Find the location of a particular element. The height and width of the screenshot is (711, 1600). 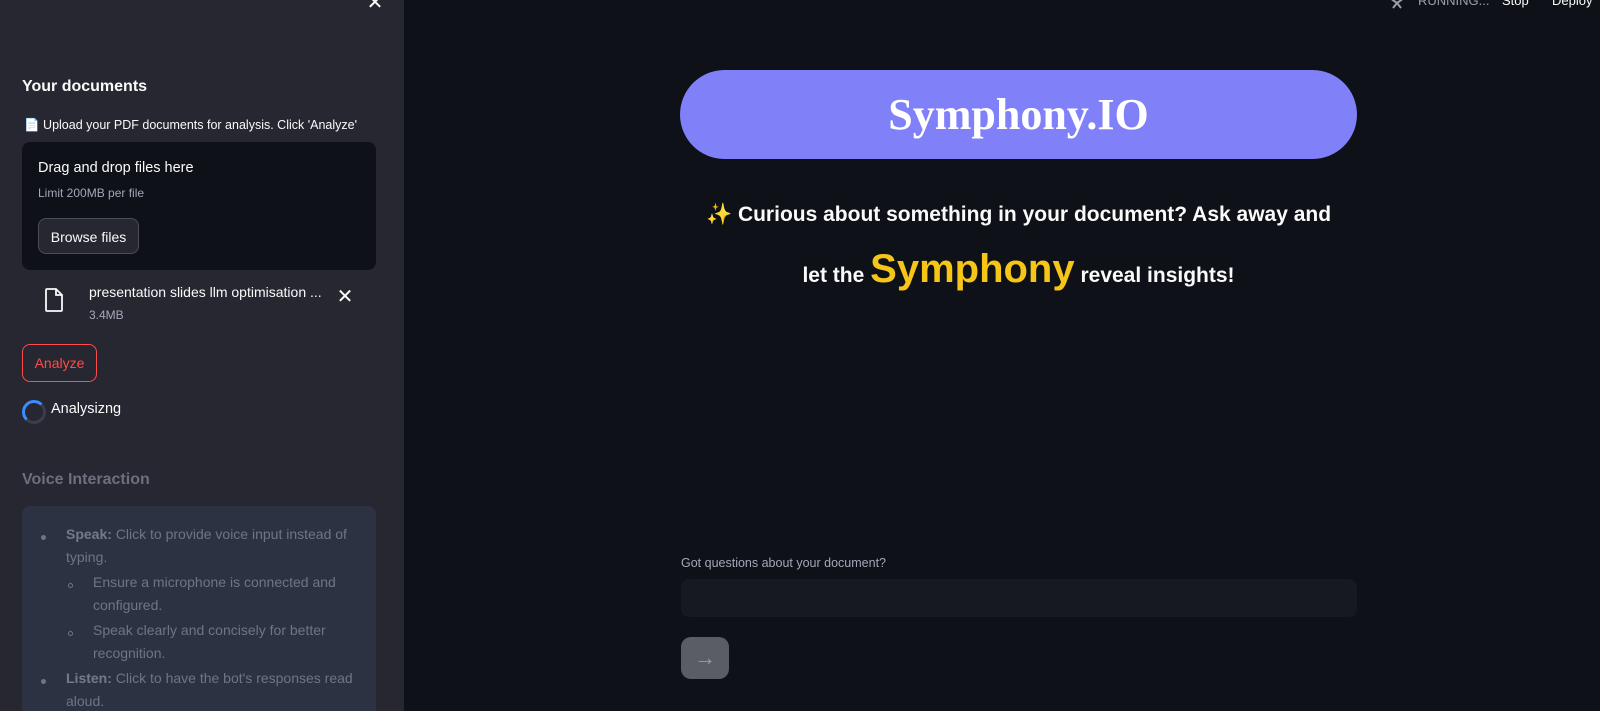

tagline-pre: let the is located at coordinates (833, 275).